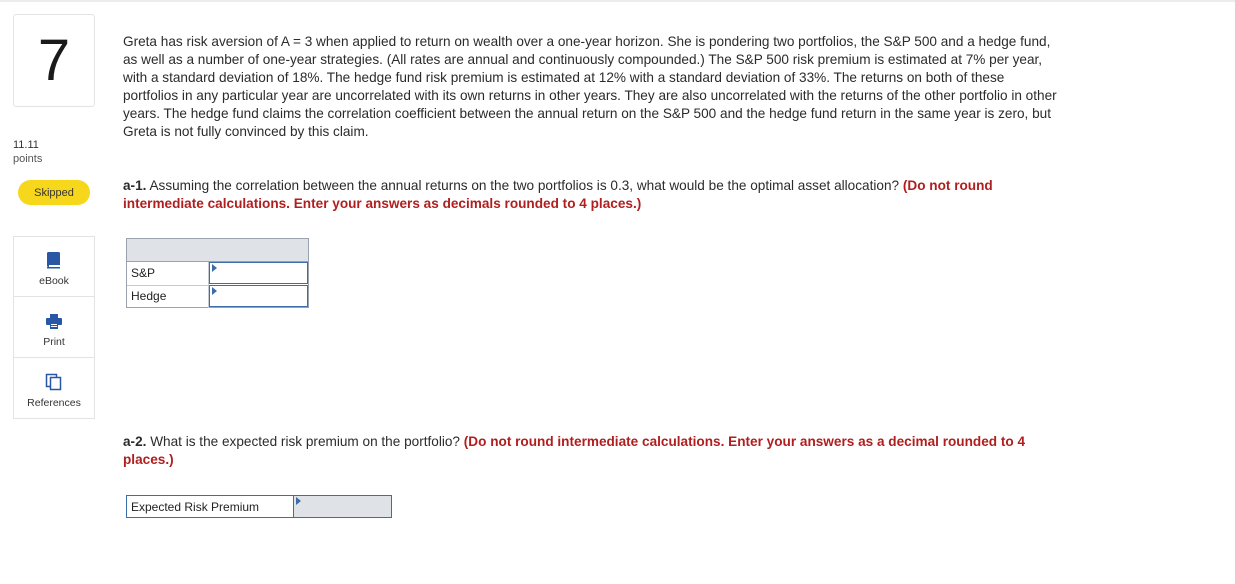 This screenshot has width=1235, height=584. I want to click on expected-risk-premium-row: Expected Risk Premium, so click(259, 506).